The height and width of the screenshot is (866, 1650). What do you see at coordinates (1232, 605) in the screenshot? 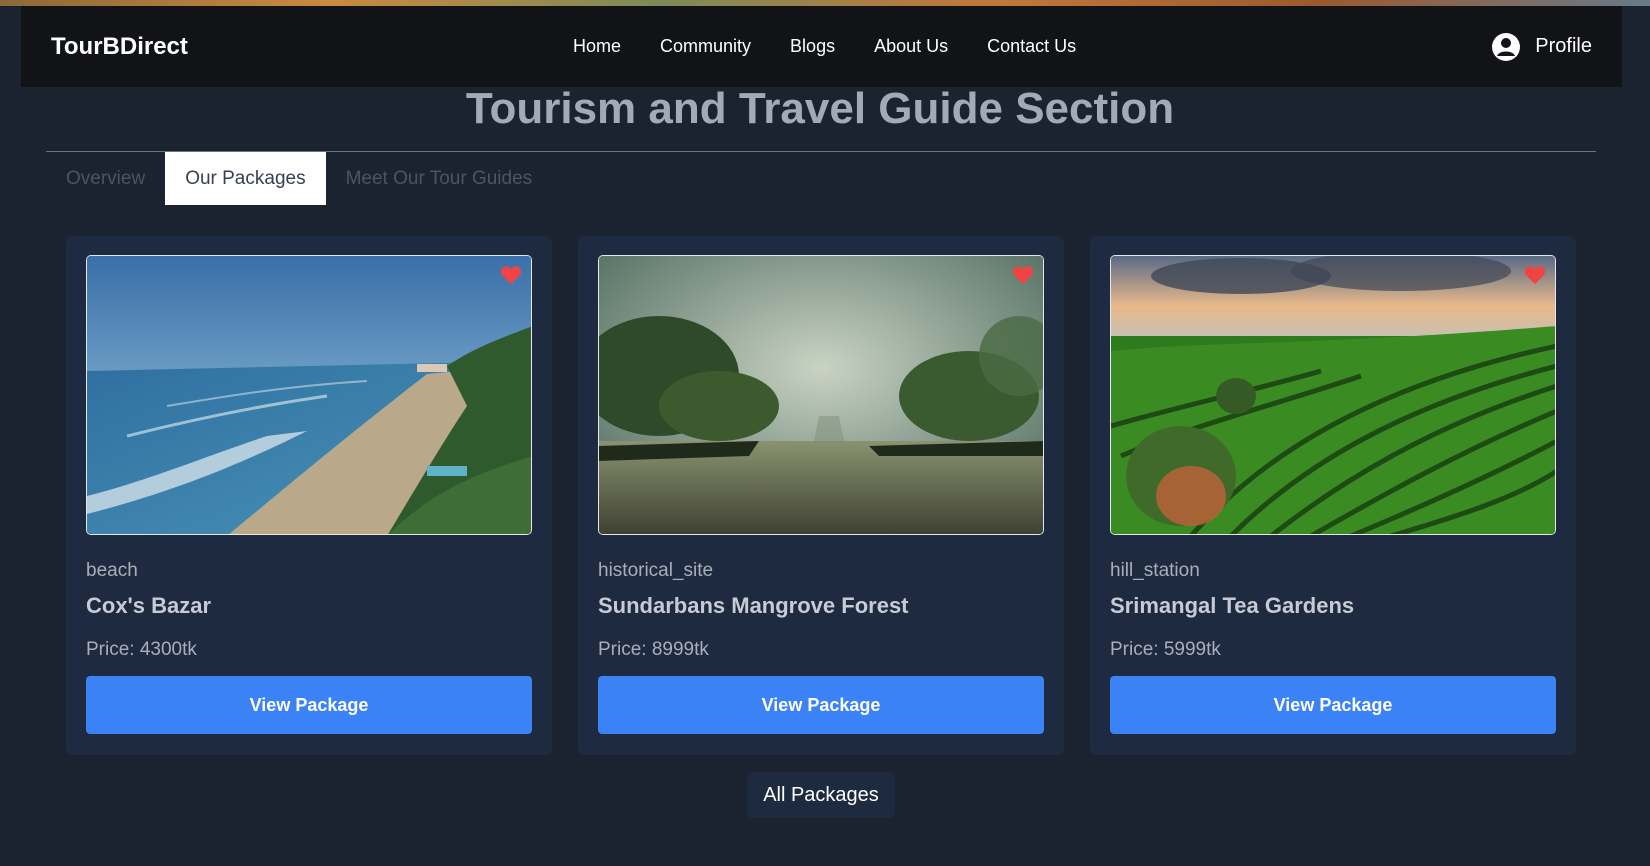
I see `package-title: Srimangal Tea Gardens` at bounding box center [1232, 605].